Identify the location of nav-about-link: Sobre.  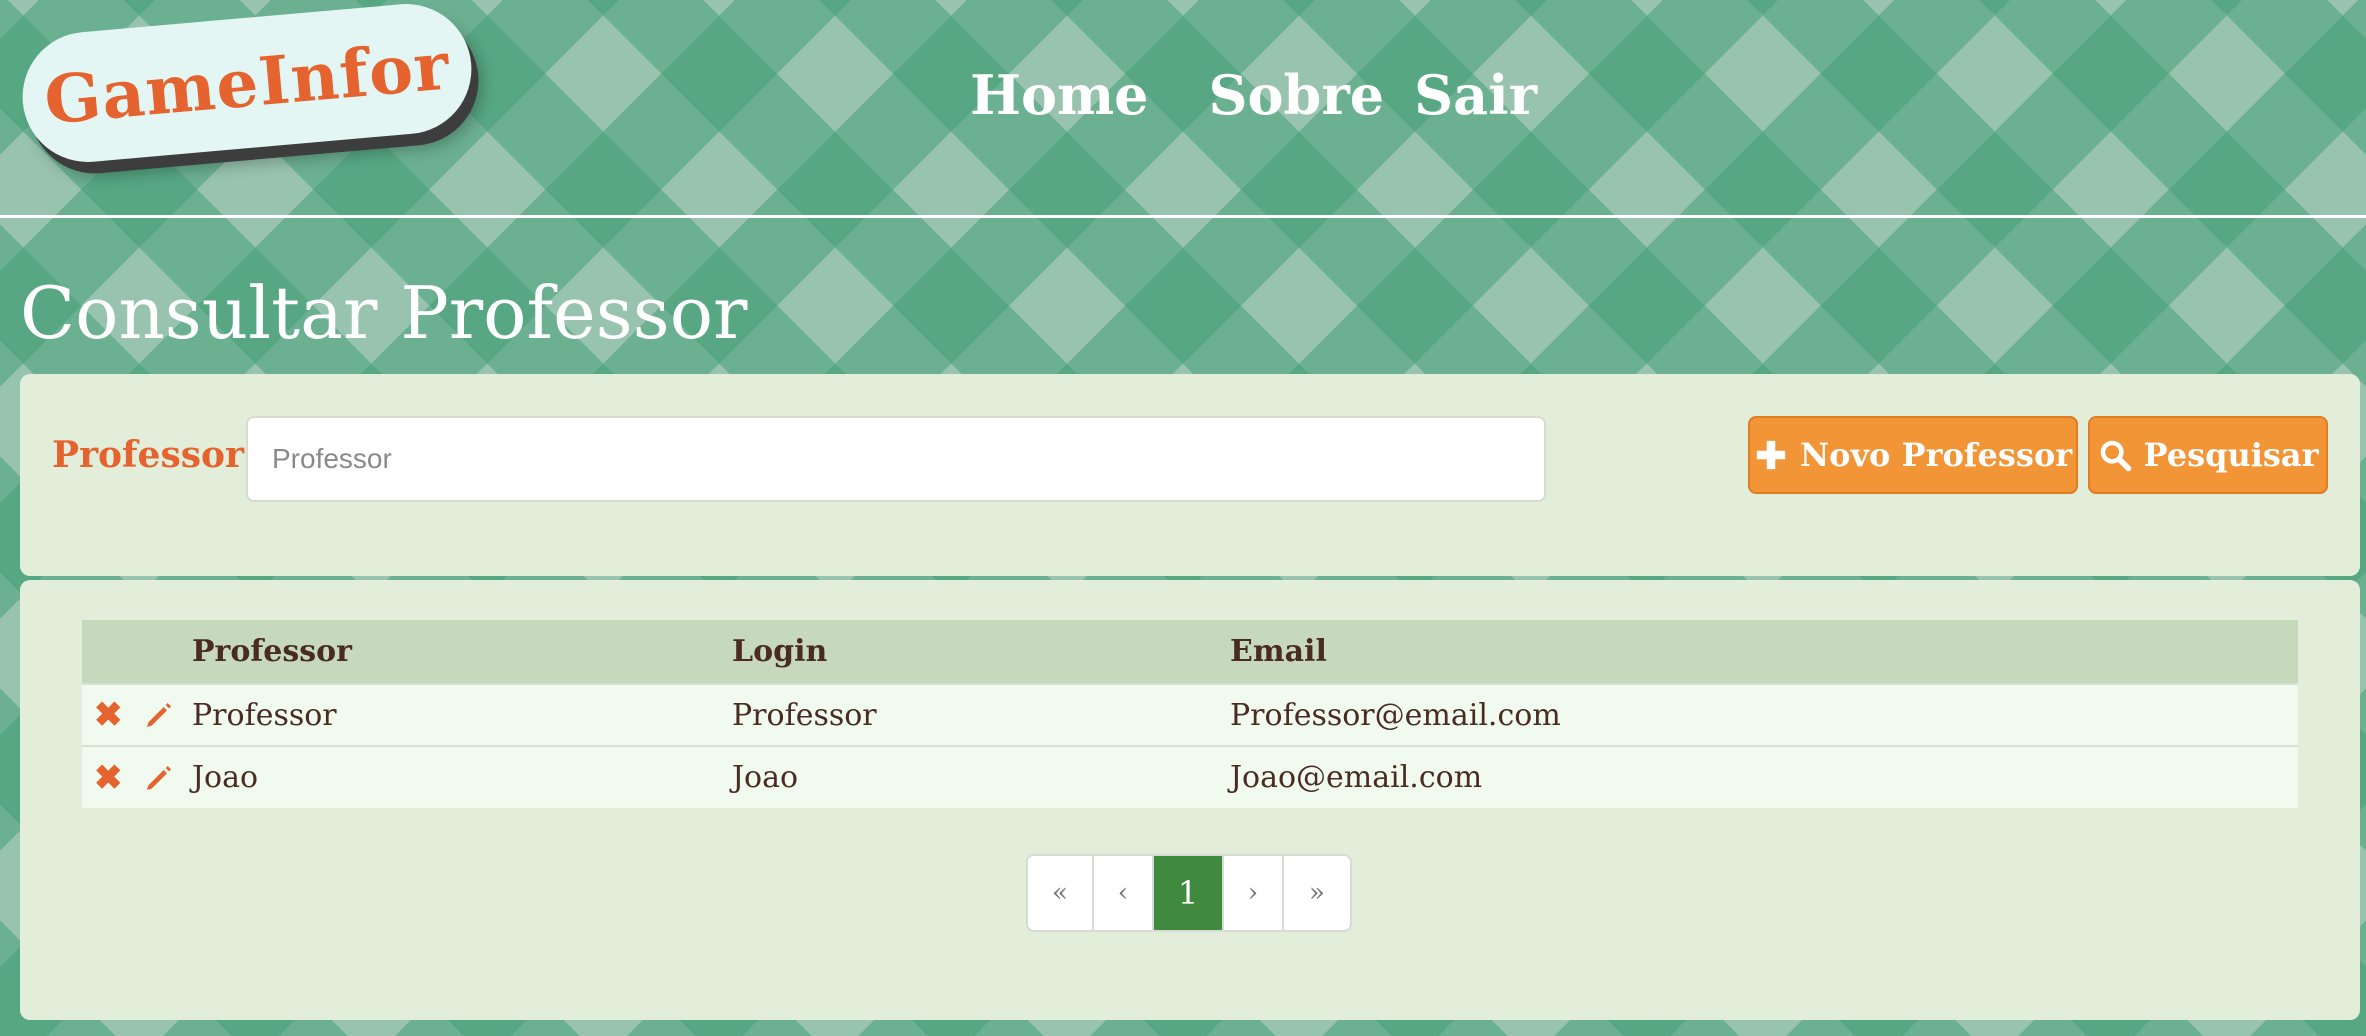
(1297, 95).